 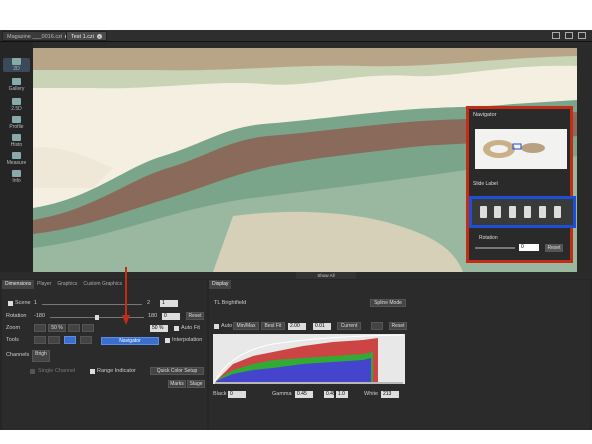 What do you see at coordinates (57, 371) in the screenshot?
I see `single-channel-label: Single Channel` at bounding box center [57, 371].